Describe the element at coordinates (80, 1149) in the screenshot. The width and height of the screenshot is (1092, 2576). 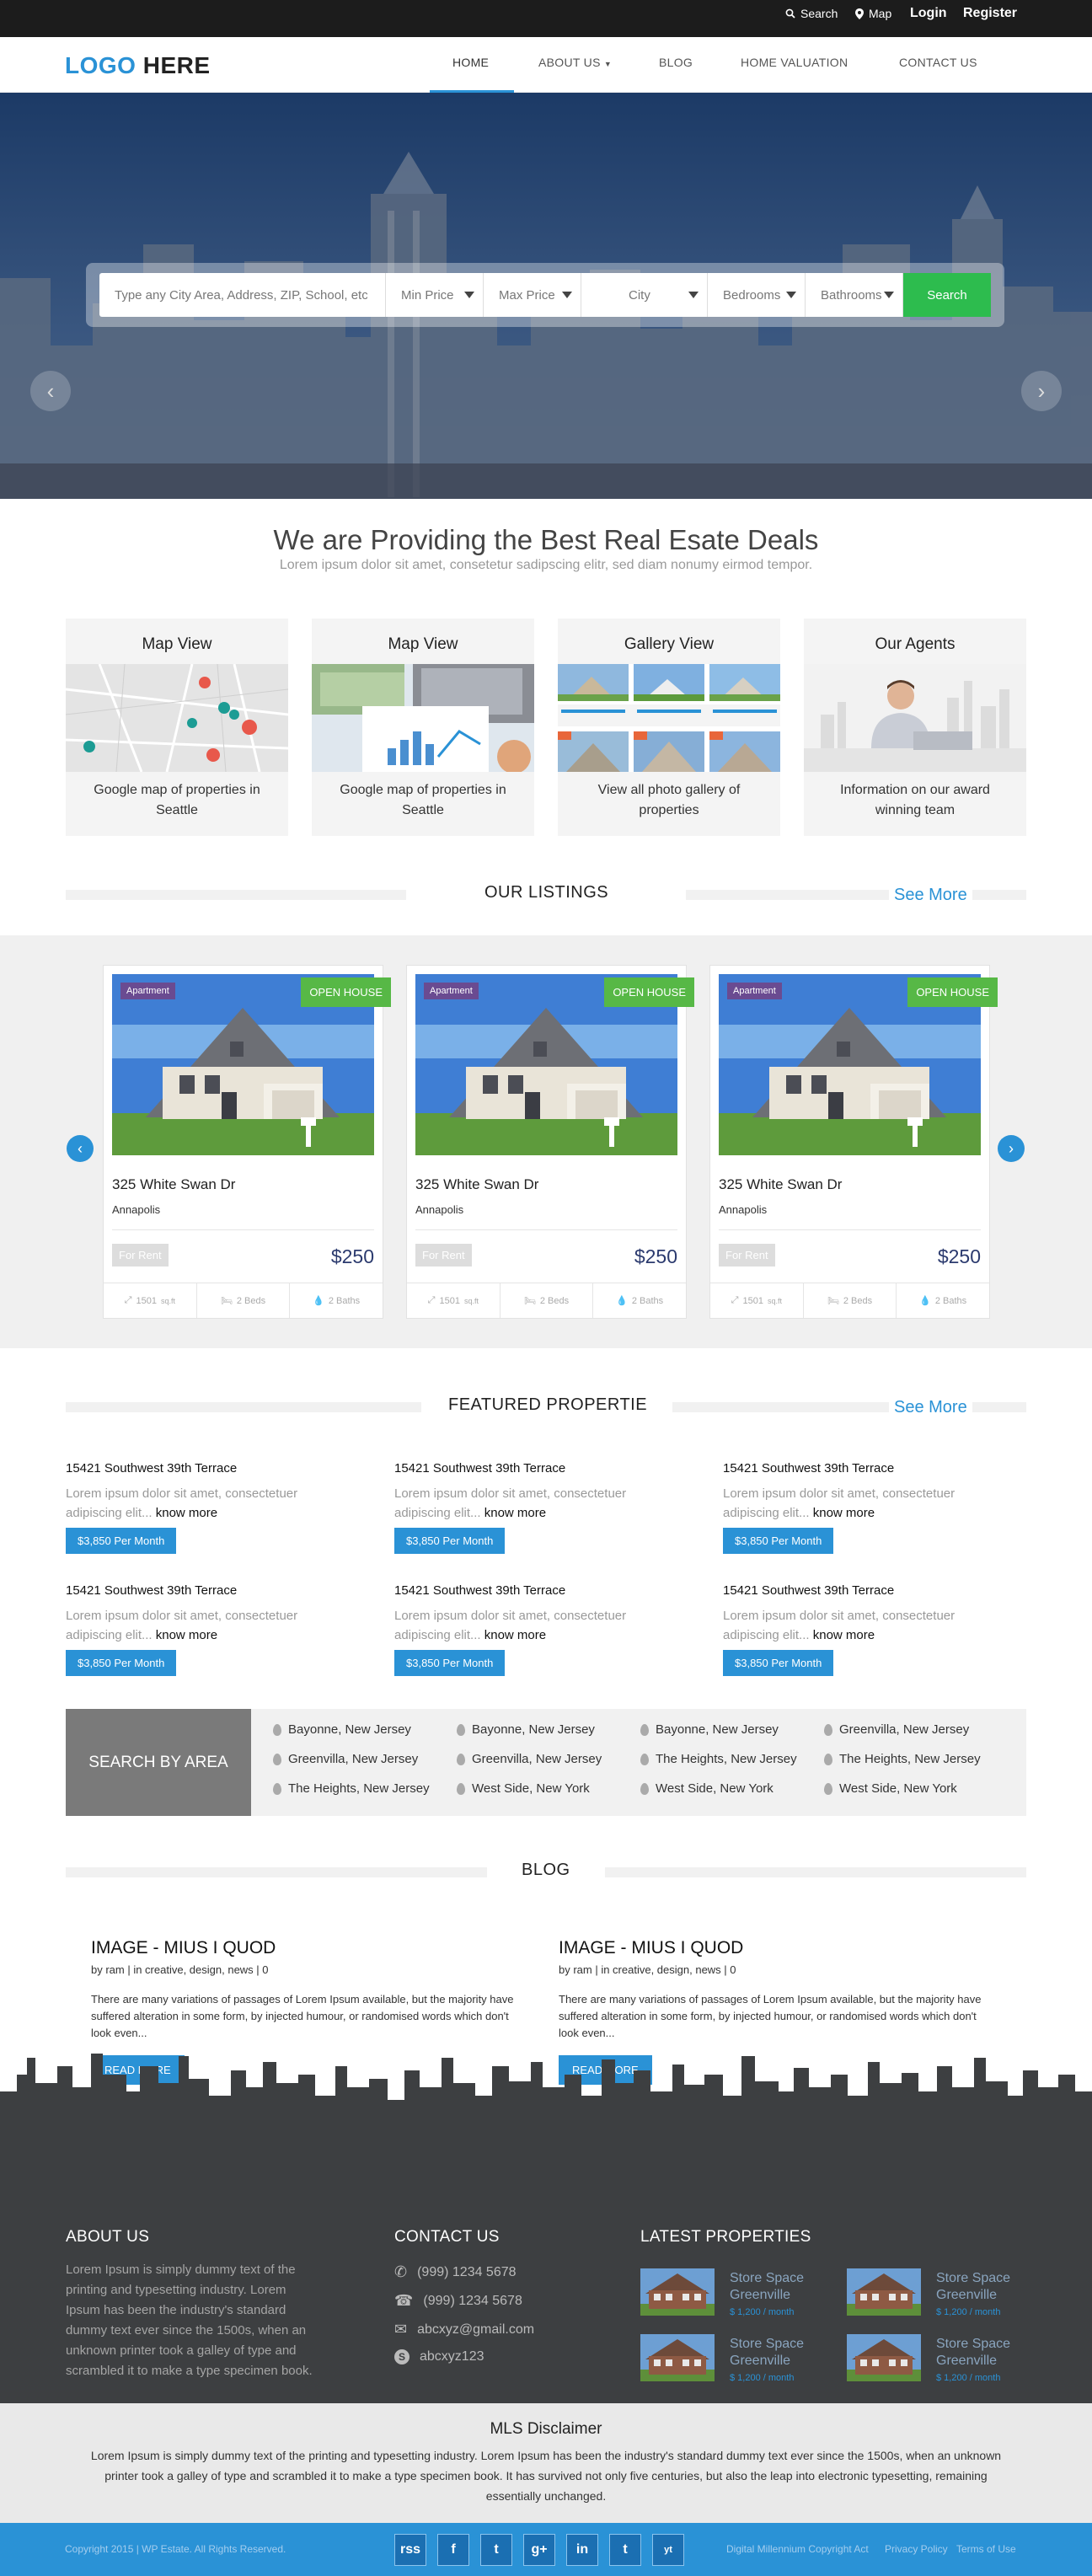
I see `listings-prev-button: ‹` at that location.